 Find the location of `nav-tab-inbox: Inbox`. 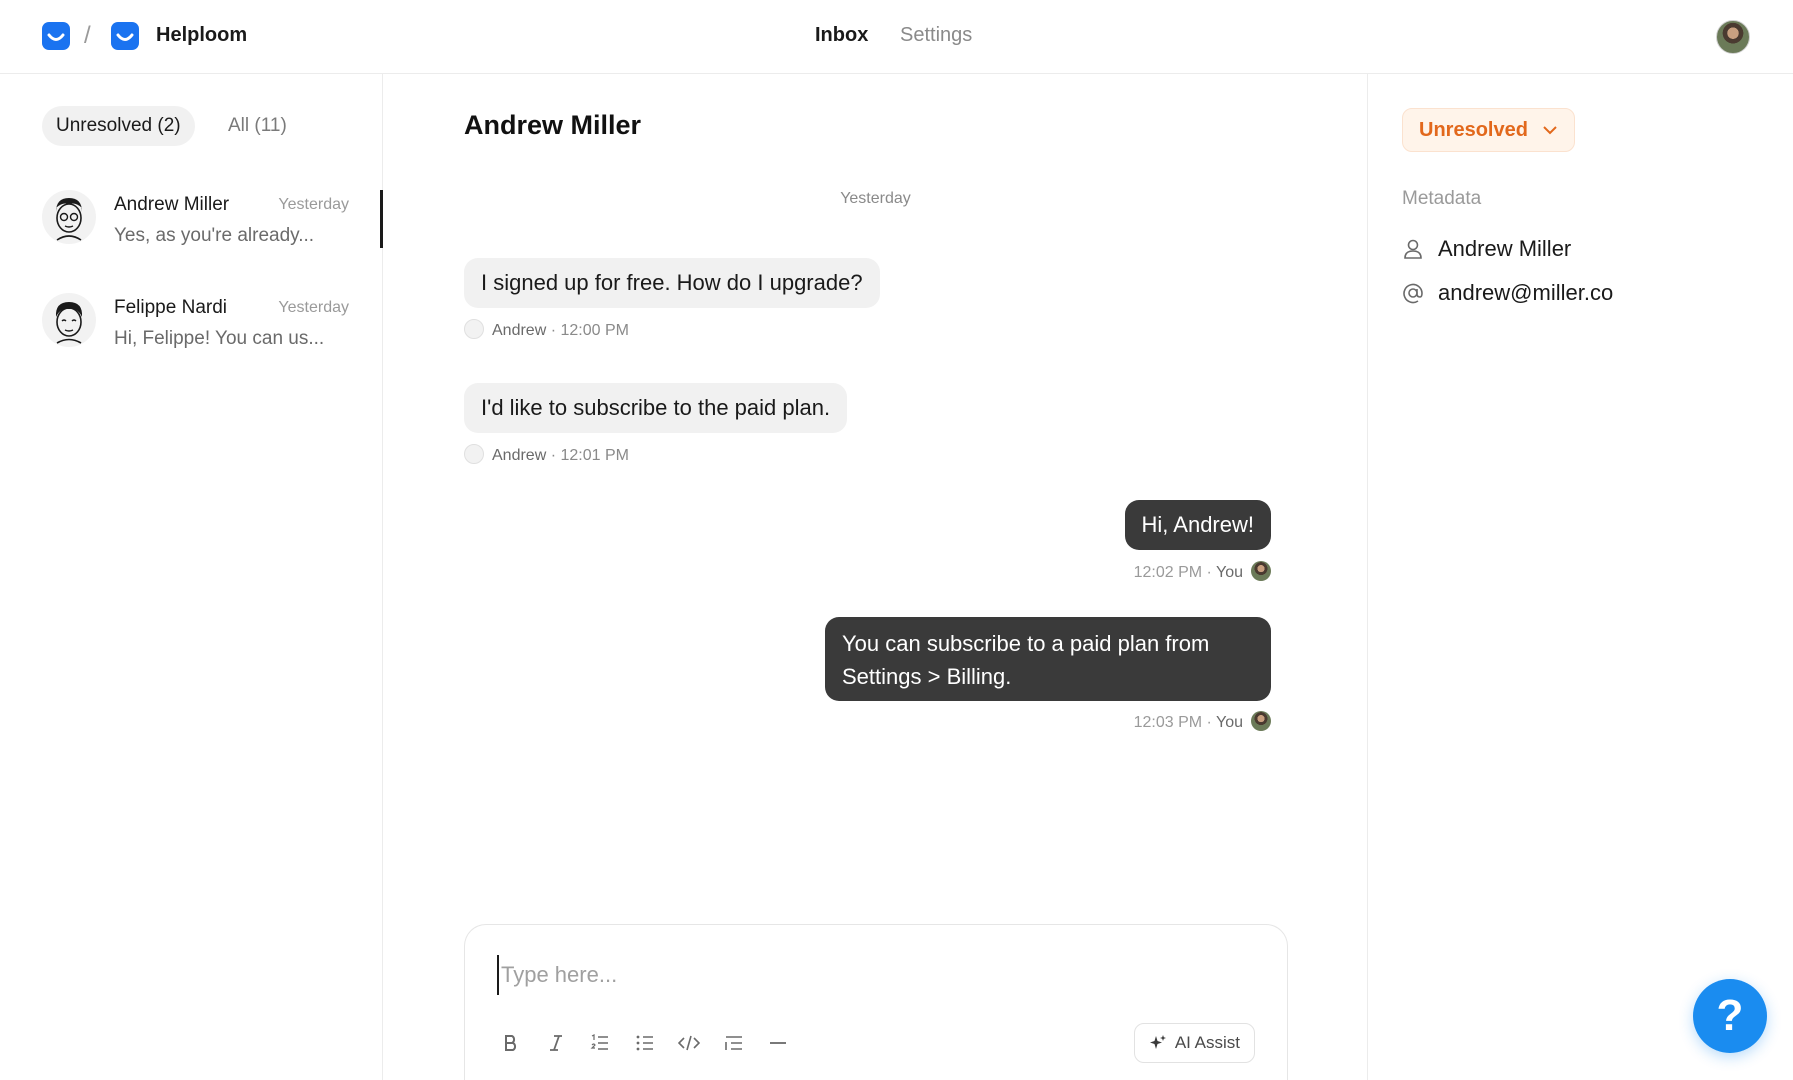

nav-tab-inbox: Inbox is located at coordinates (841, 35).